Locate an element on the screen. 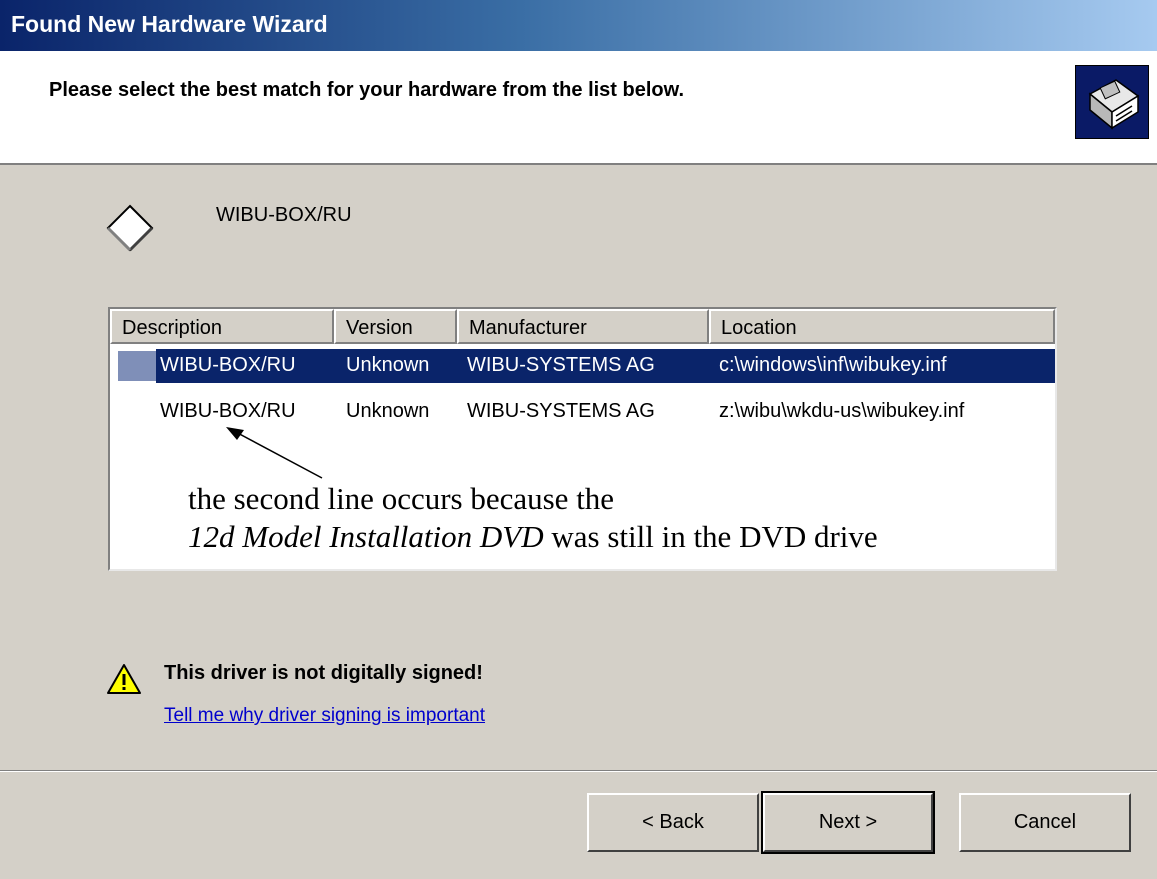  window-title: Found New Hardware Wizard is located at coordinates (169, 24).